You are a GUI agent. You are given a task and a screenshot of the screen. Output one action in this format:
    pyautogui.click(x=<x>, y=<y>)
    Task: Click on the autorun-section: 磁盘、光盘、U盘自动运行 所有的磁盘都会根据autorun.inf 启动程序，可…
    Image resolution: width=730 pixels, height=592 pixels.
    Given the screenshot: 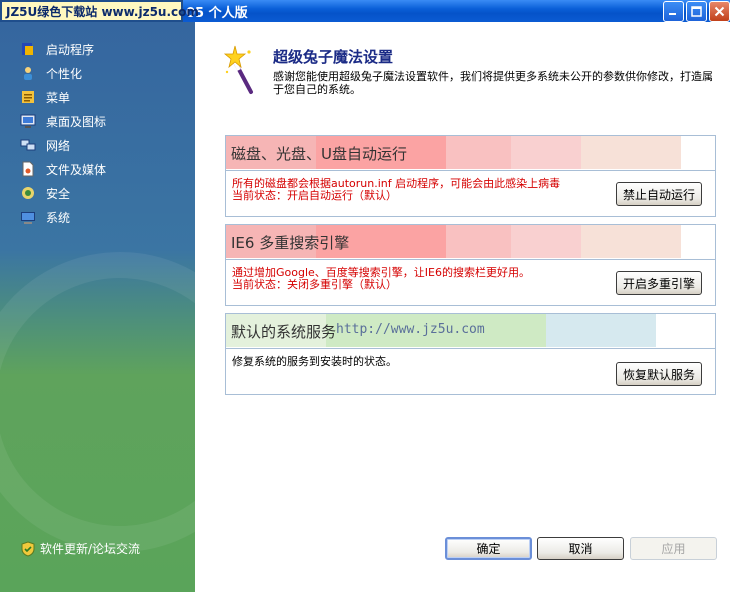 What is the action you would take?
    pyautogui.click(x=470, y=176)
    